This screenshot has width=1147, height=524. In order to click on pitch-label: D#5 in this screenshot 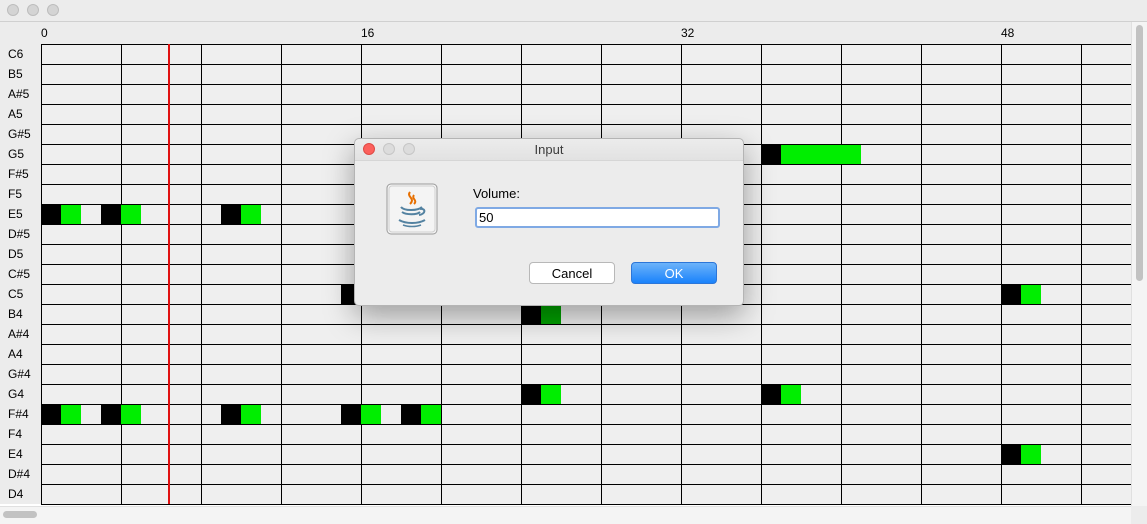, I will do `click(19, 234)`.